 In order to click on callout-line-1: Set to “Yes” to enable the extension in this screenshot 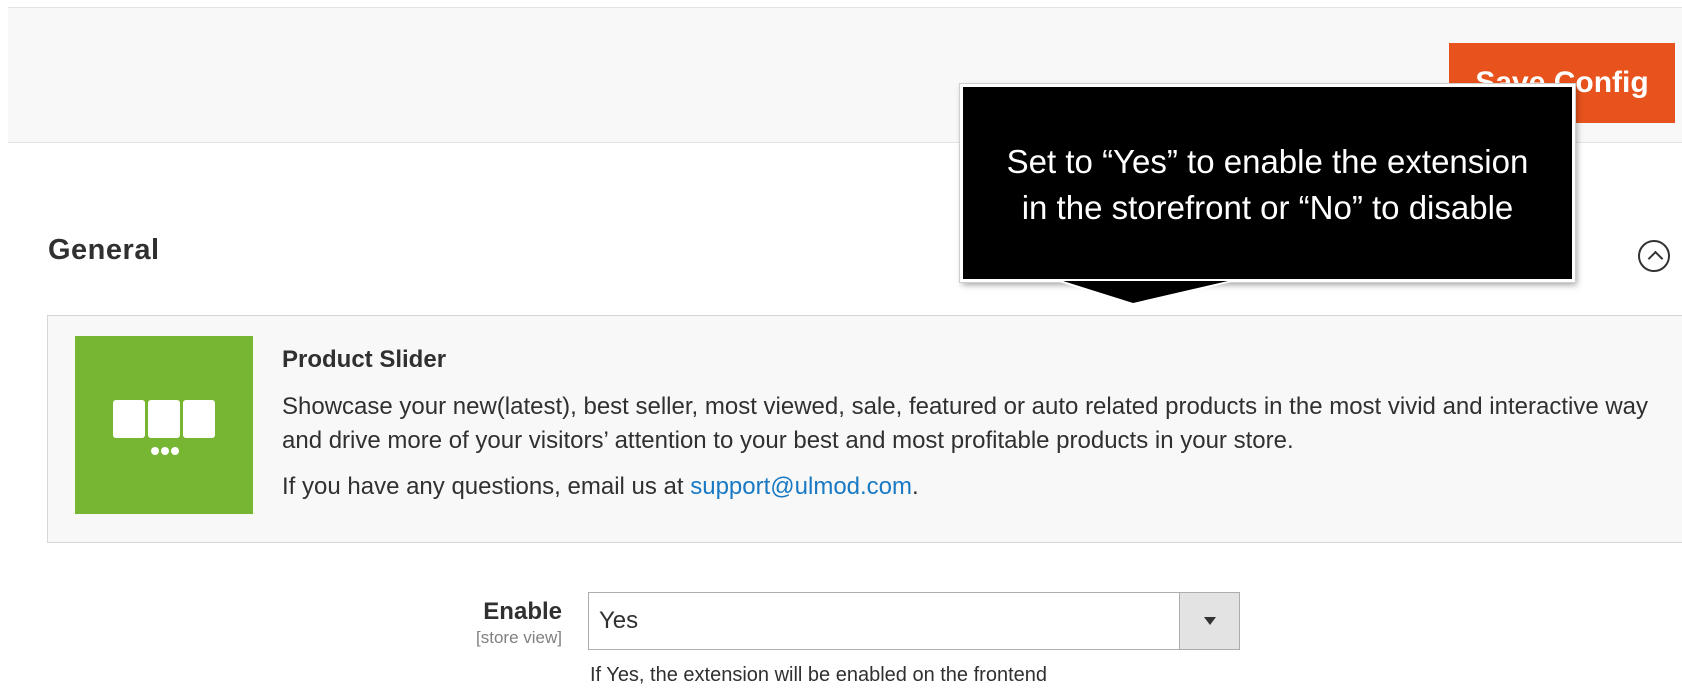, I will do `click(1267, 161)`.